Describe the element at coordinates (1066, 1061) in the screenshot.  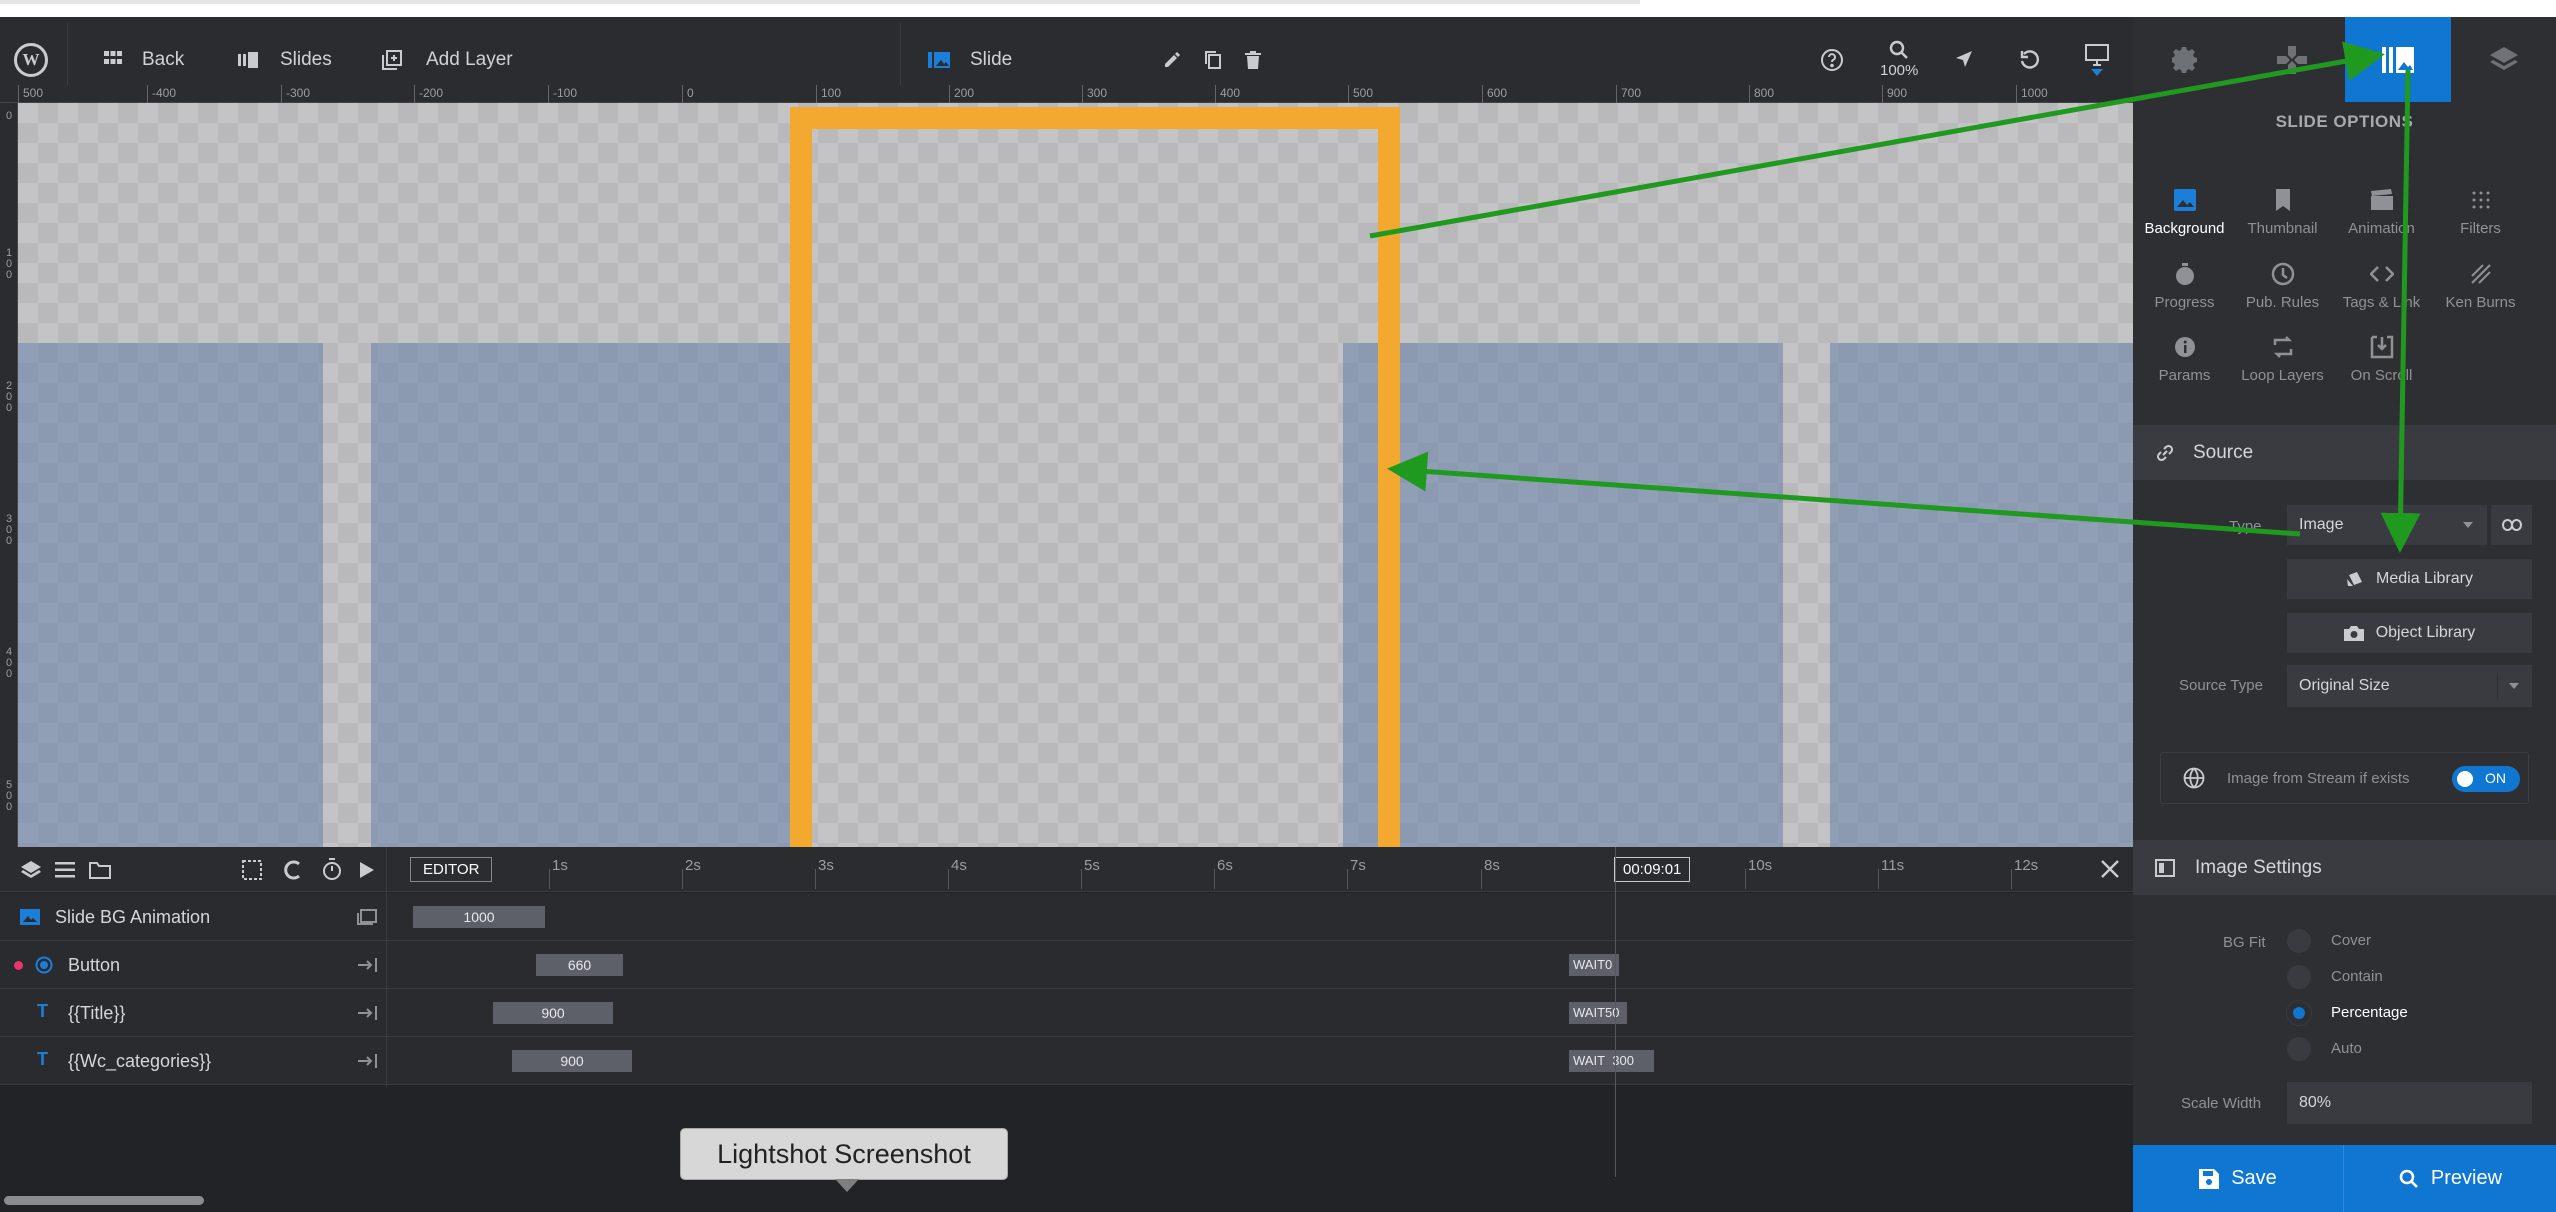
I see `timeline-row: T {{Wc_categories}} 900 WAIT 300` at that location.